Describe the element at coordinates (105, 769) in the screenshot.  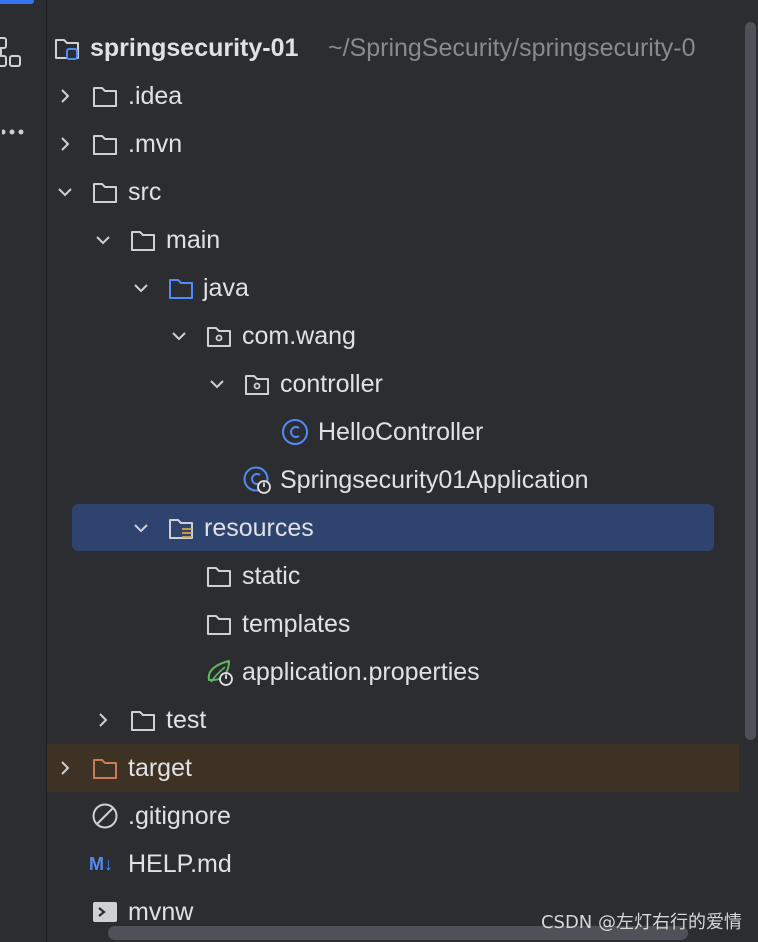
I see `excluded-folder-icon` at that location.